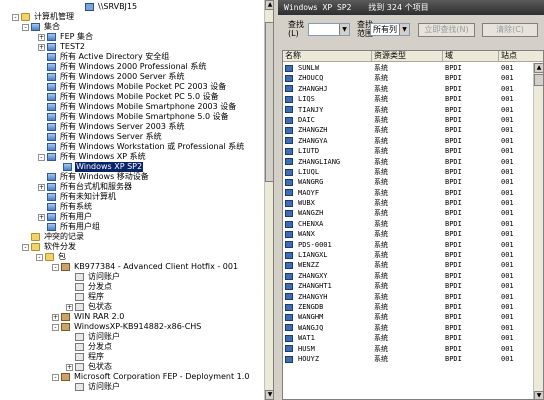  What do you see at coordinates (66, 37) in the screenshot?
I see `tree-item: + FEP 集合` at bounding box center [66, 37].